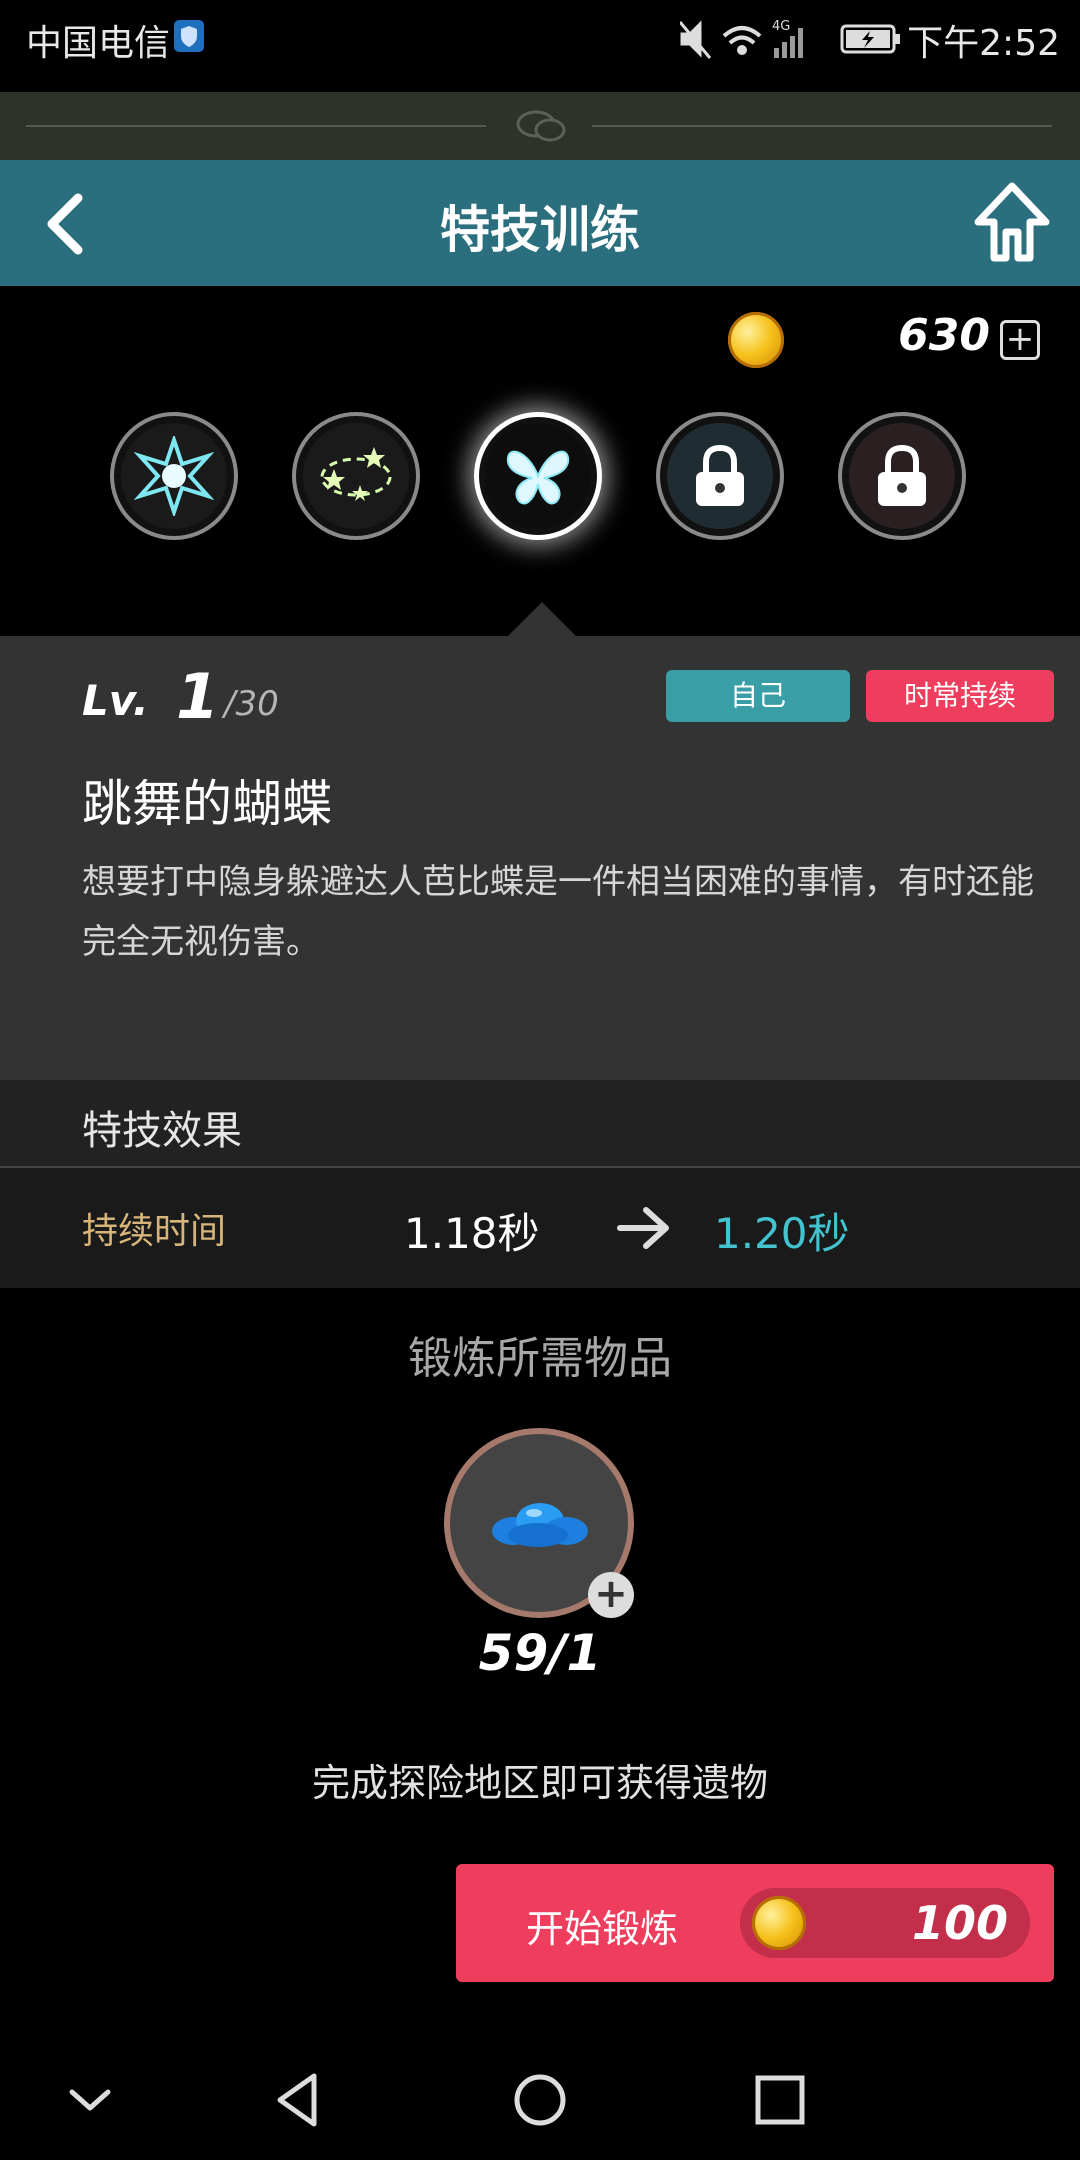 This screenshot has width=1080, height=2160. Describe the element at coordinates (742, 40) in the screenshot. I see `wifi-icon` at that location.